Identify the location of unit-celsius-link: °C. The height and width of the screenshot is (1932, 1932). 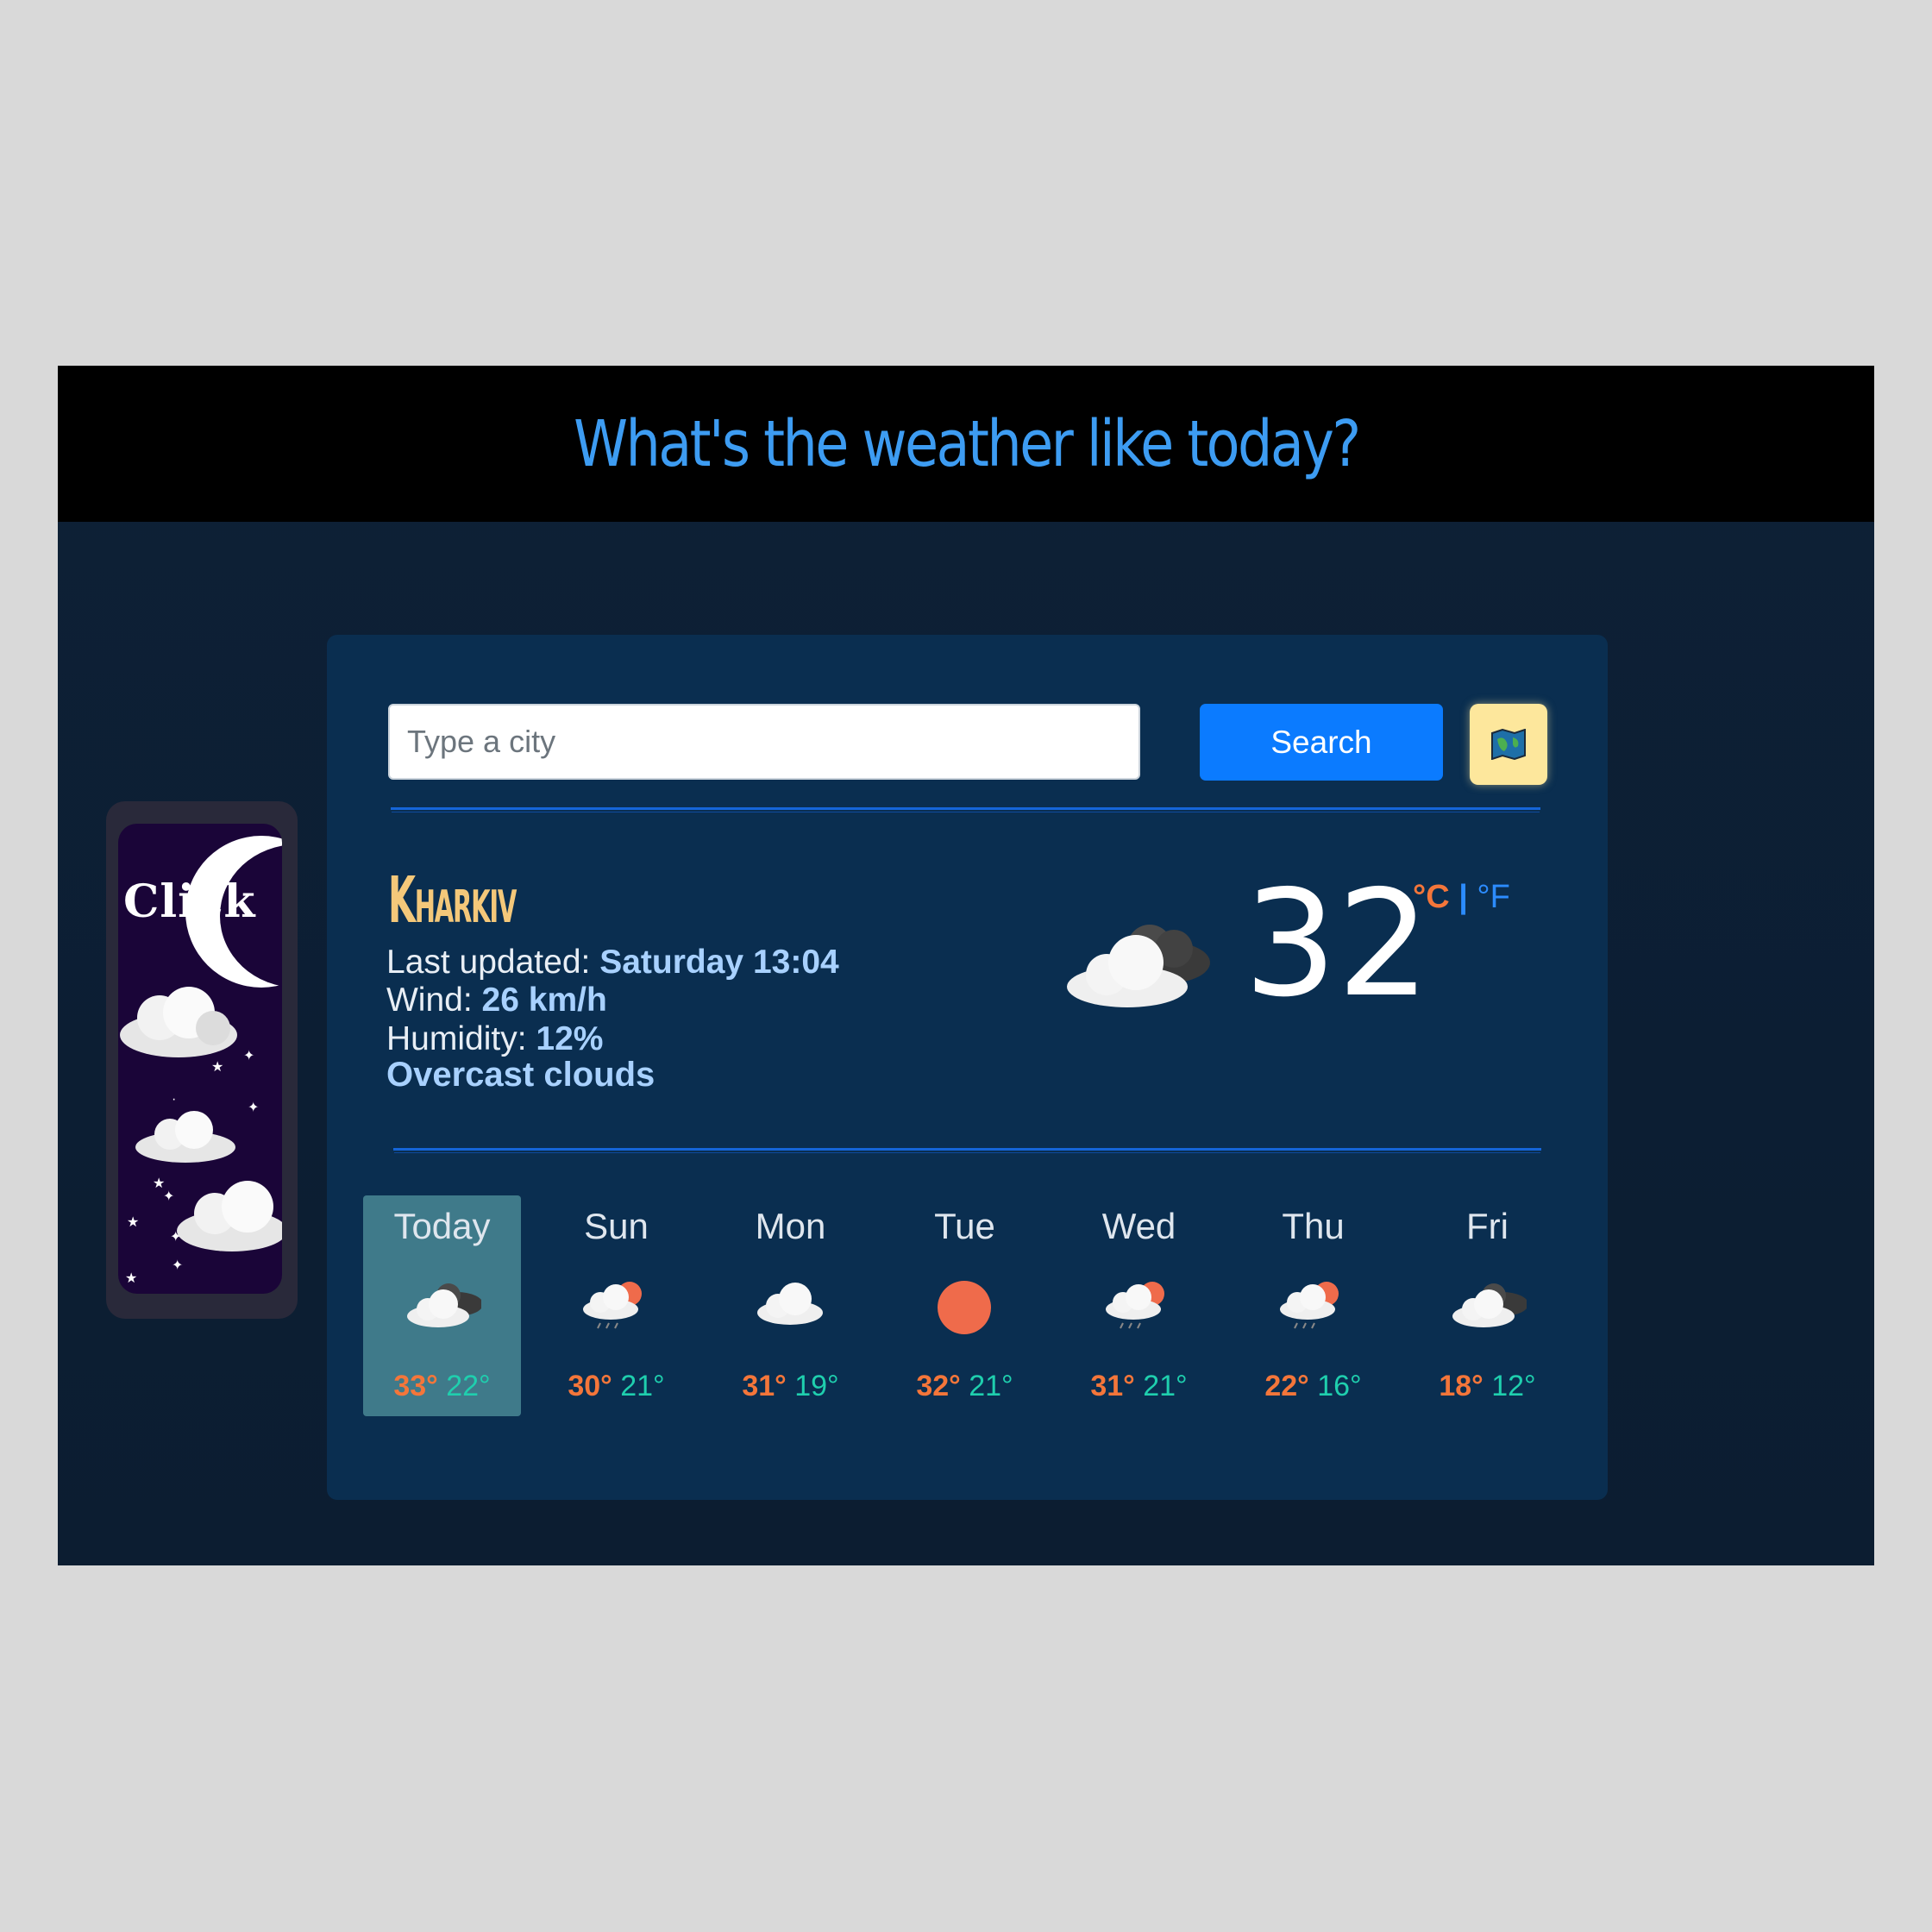
(1431, 897).